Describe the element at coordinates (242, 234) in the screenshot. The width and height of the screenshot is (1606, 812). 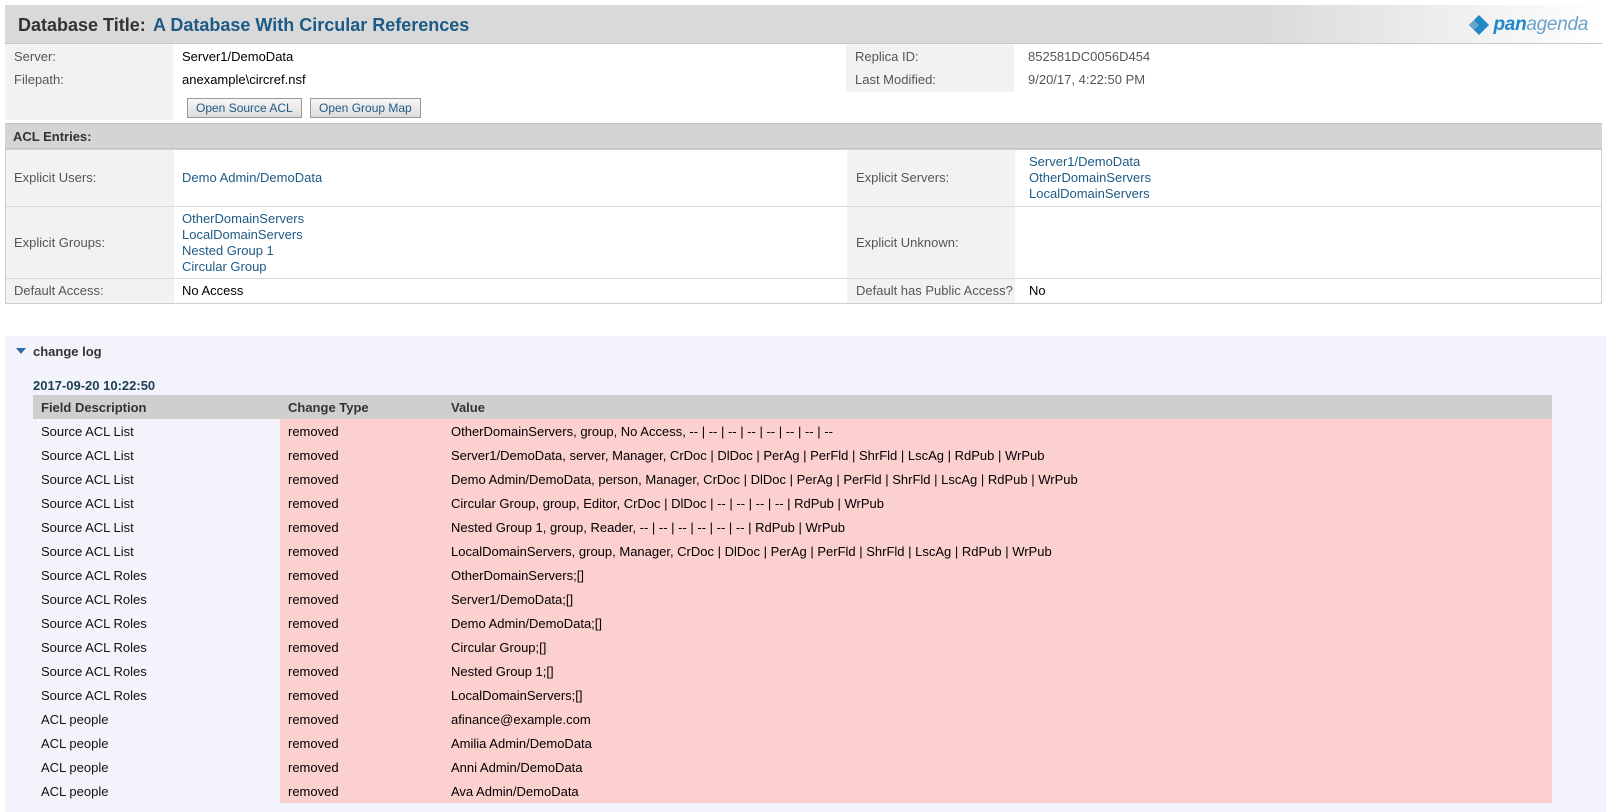
I see `explicit-group-link: LocalDomainServers` at that location.